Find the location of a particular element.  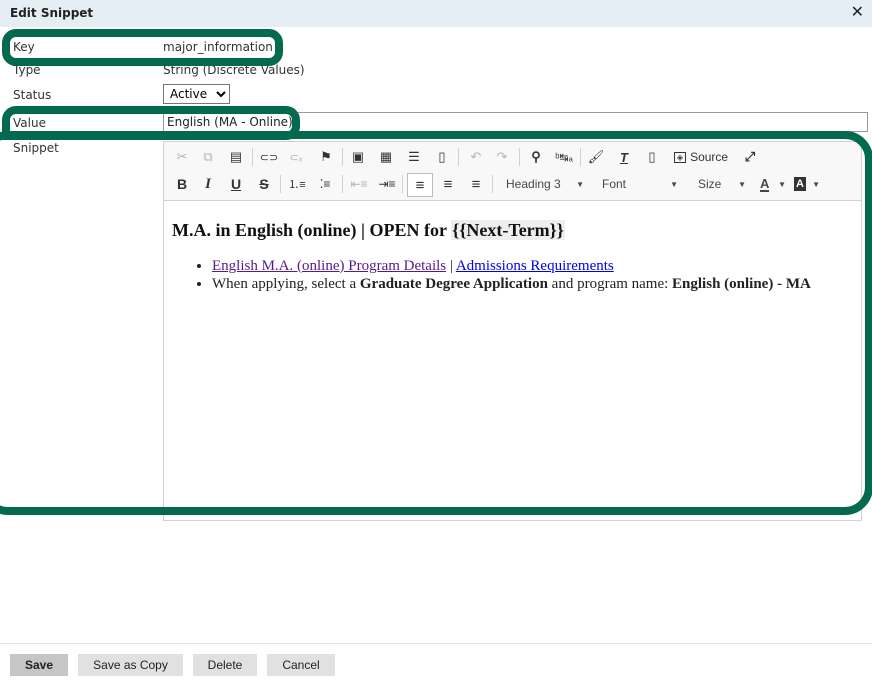

dialog-title: Edit Snippet is located at coordinates (52, 13).